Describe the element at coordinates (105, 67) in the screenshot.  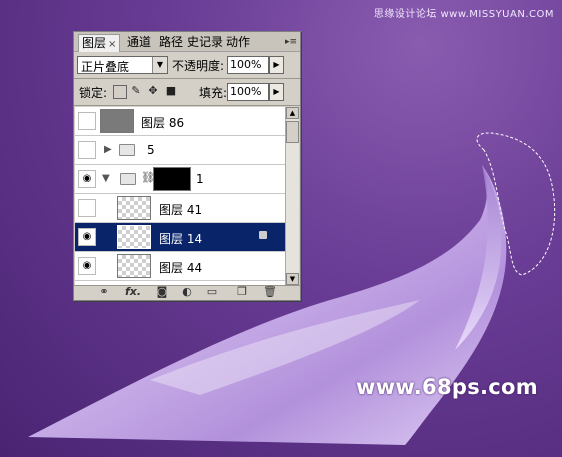
I see `blend-mode-value: 正片叠底` at that location.